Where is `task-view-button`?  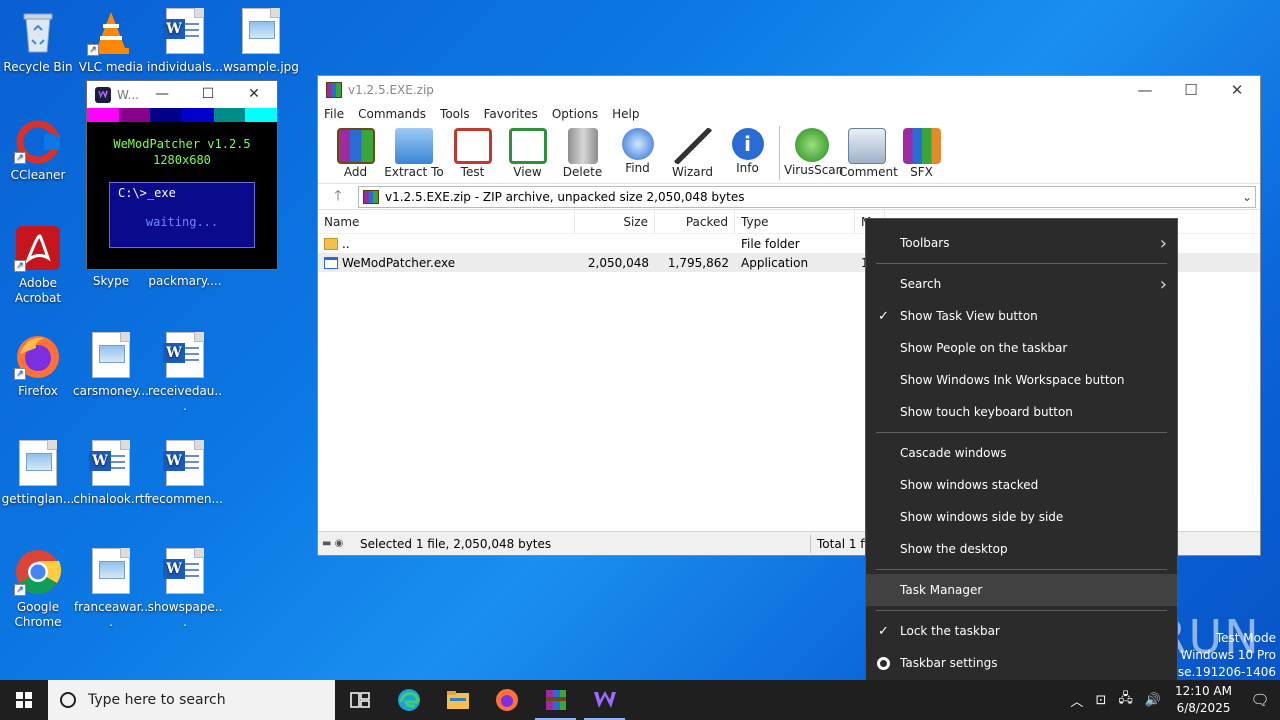 task-view-button is located at coordinates (359, 700).